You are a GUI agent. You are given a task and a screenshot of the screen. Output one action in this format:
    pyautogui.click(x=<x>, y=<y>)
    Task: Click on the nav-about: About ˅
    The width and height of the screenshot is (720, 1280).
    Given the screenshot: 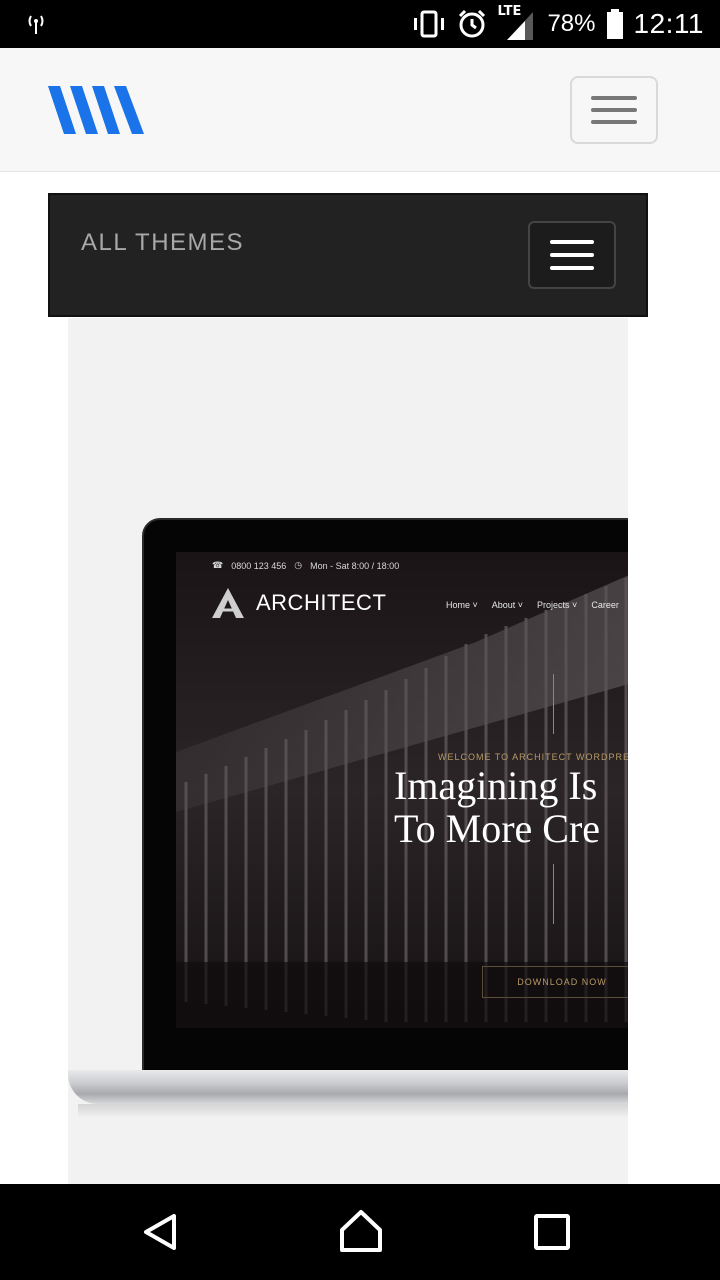 What is the action you would take?
    pyautogui.click(x=507, y=605)
    